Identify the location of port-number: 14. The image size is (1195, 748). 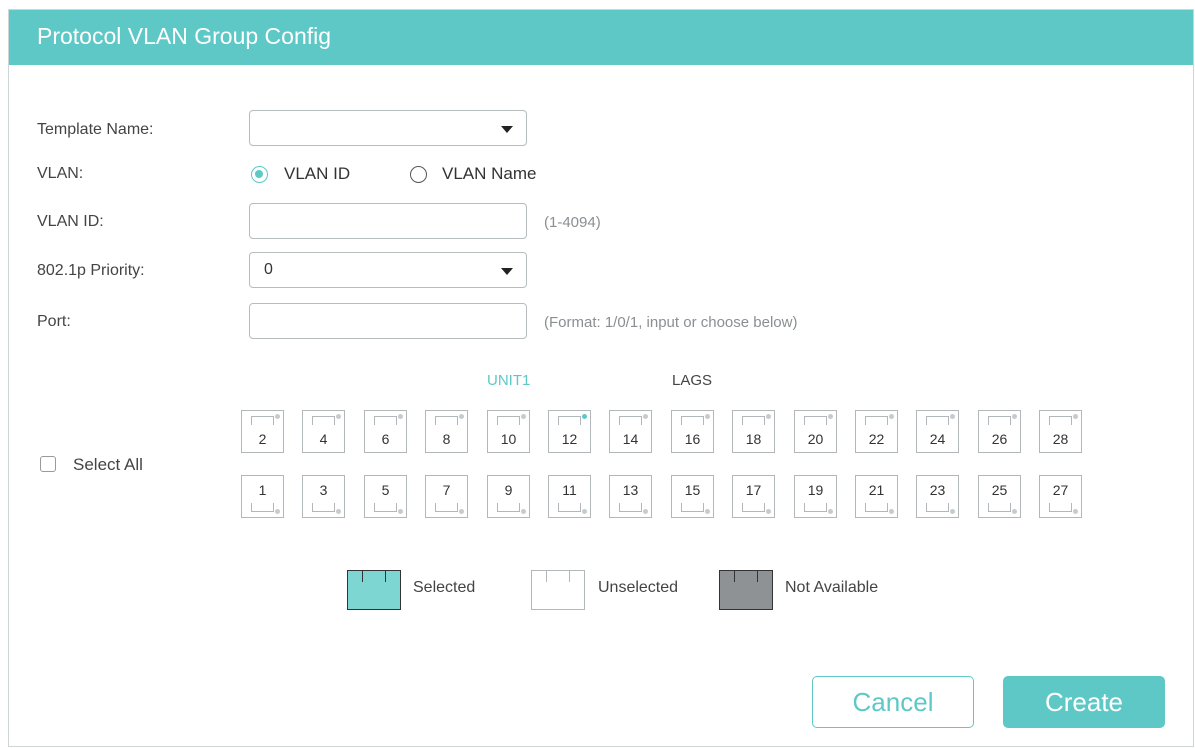
(630, 439).